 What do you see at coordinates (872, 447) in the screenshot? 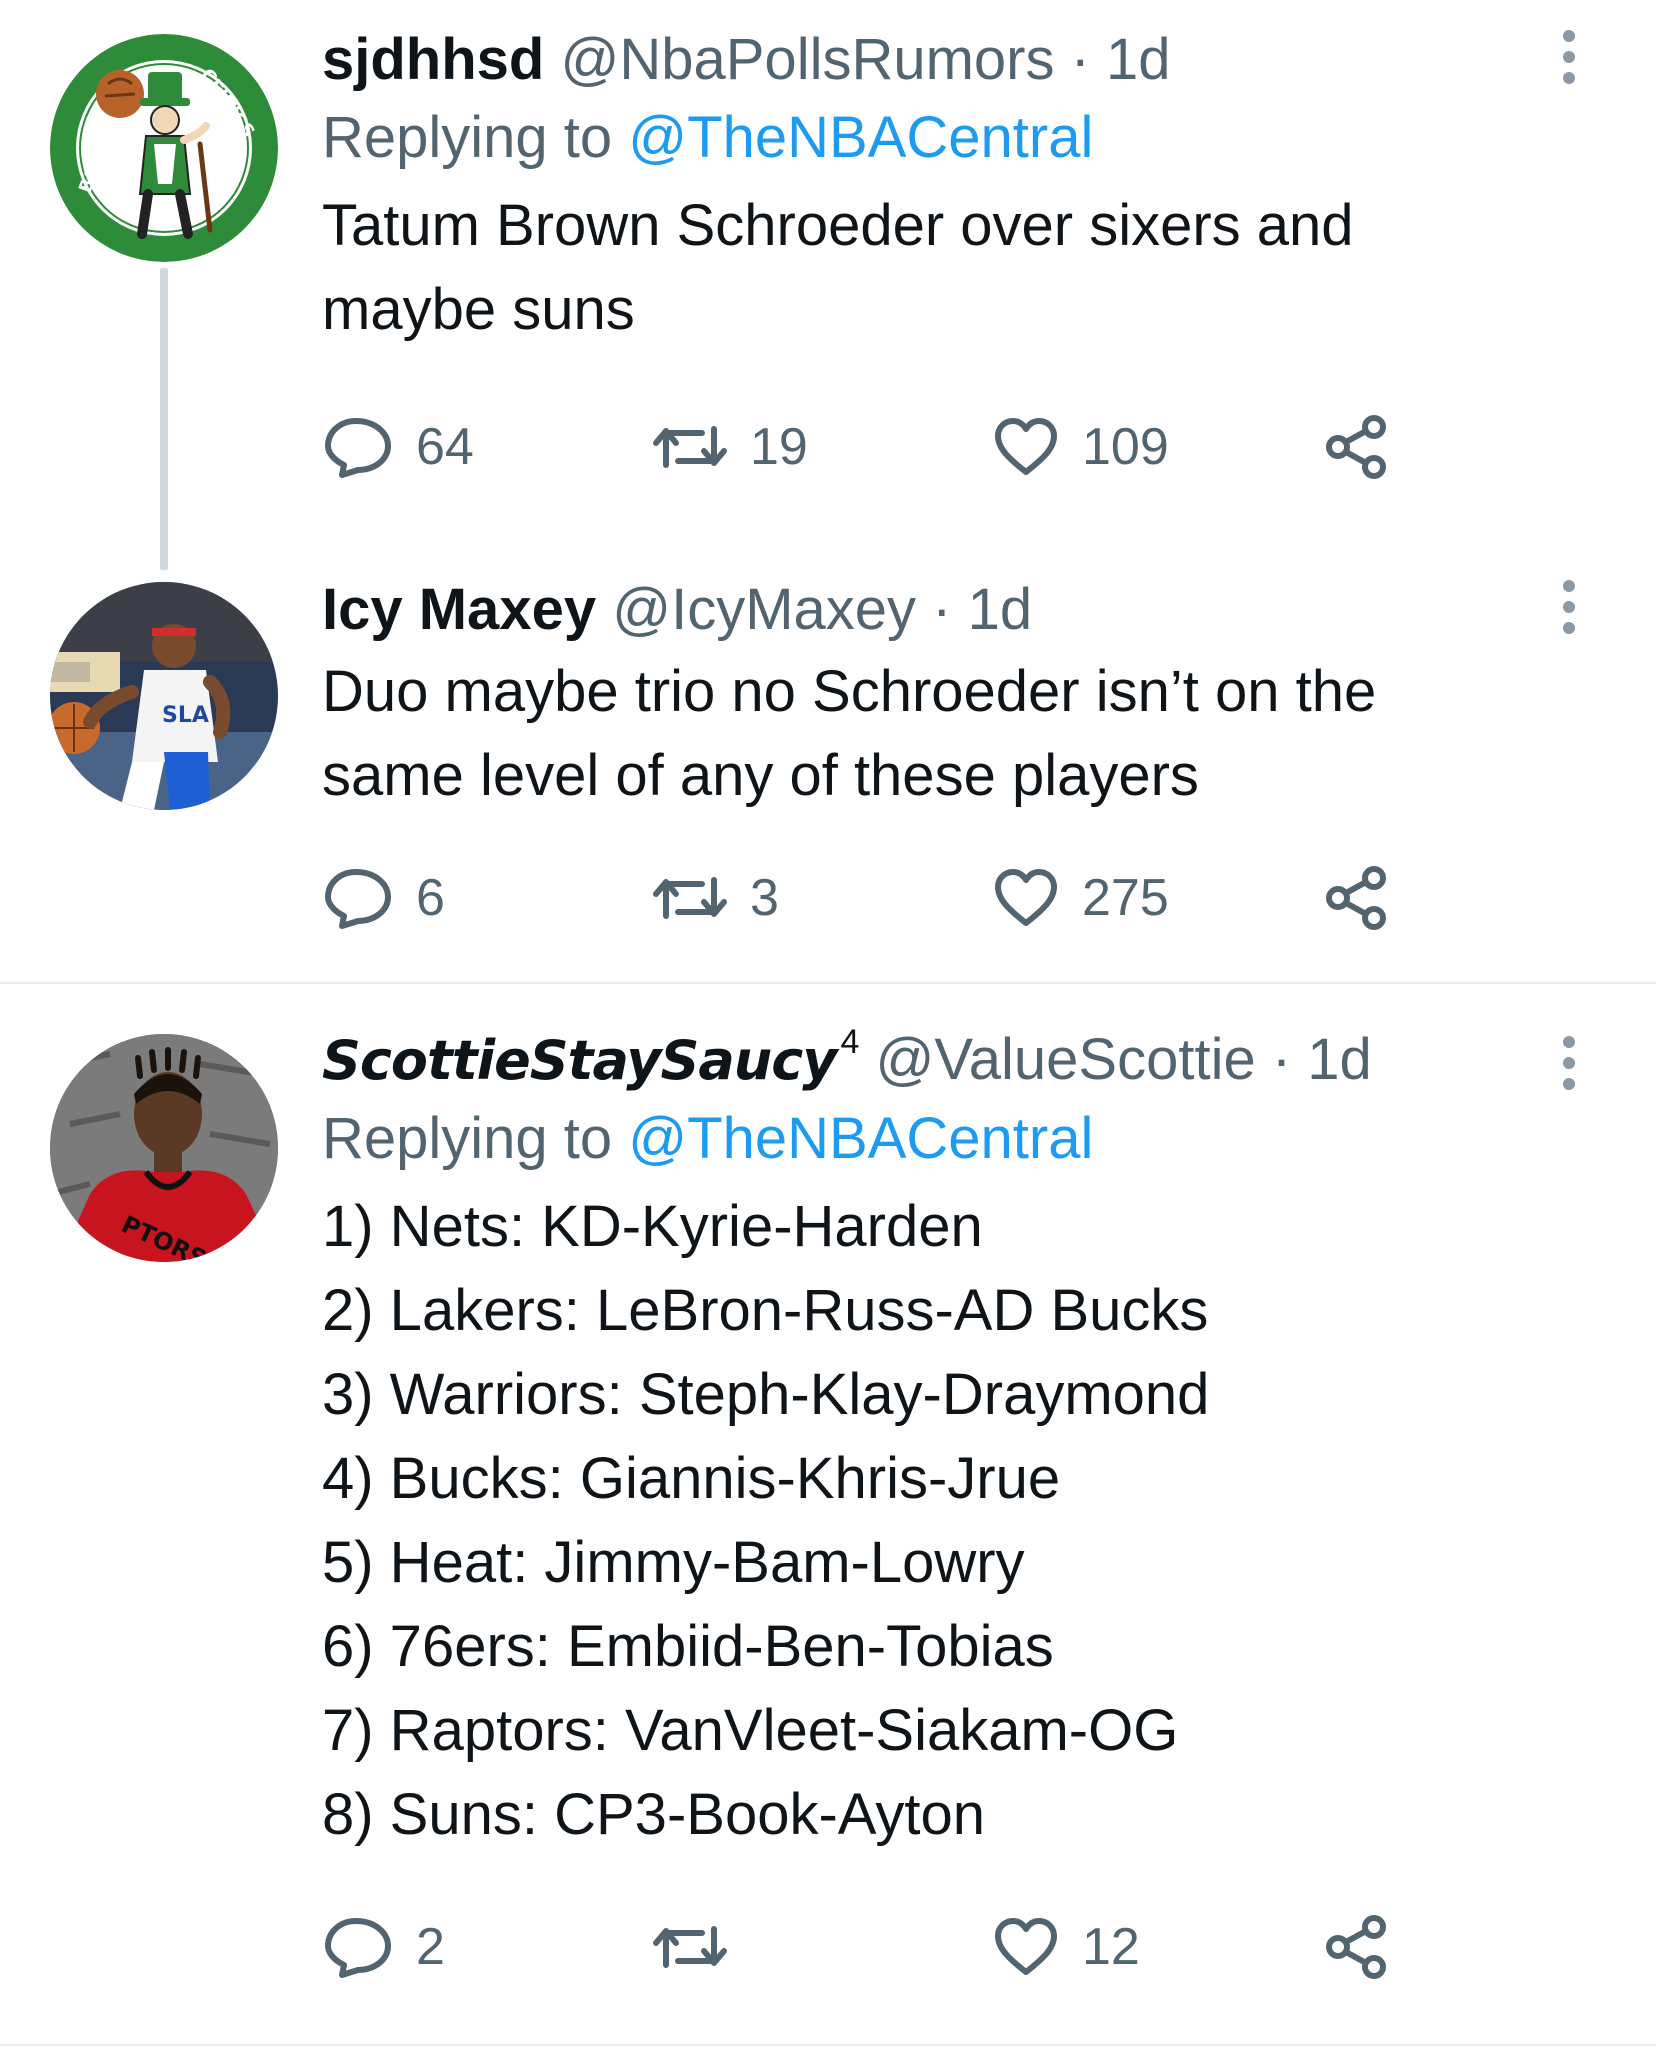
I see `tweet-1-actions: 64 19 109` at bounding box center [872, 447].